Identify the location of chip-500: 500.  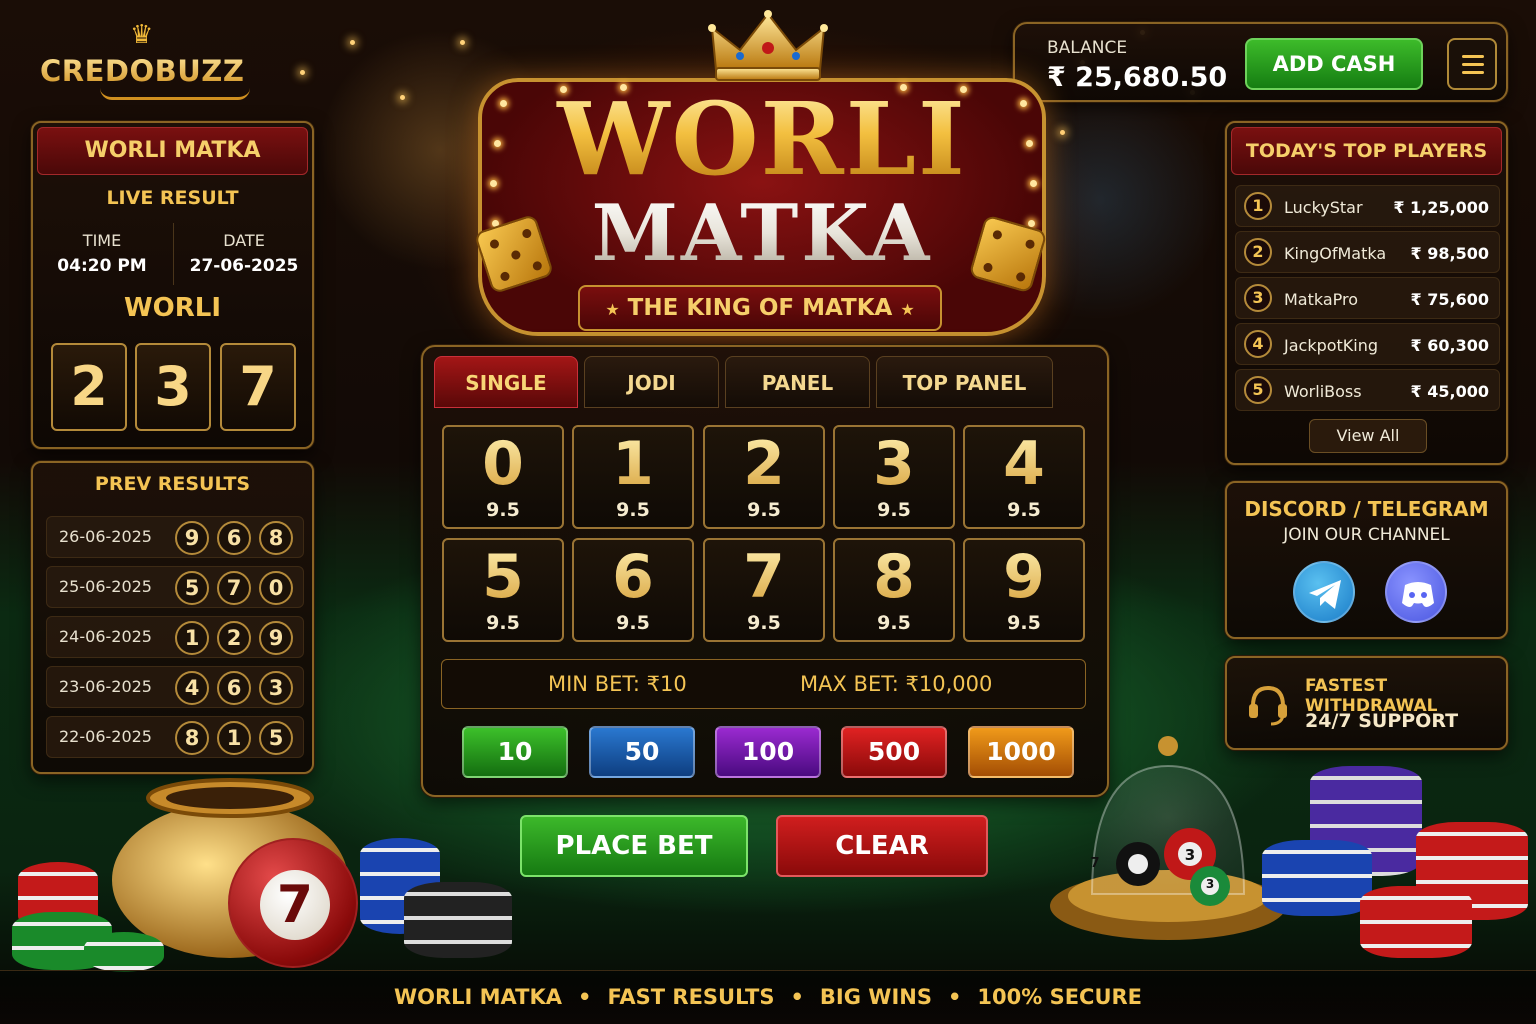
(894, 752).